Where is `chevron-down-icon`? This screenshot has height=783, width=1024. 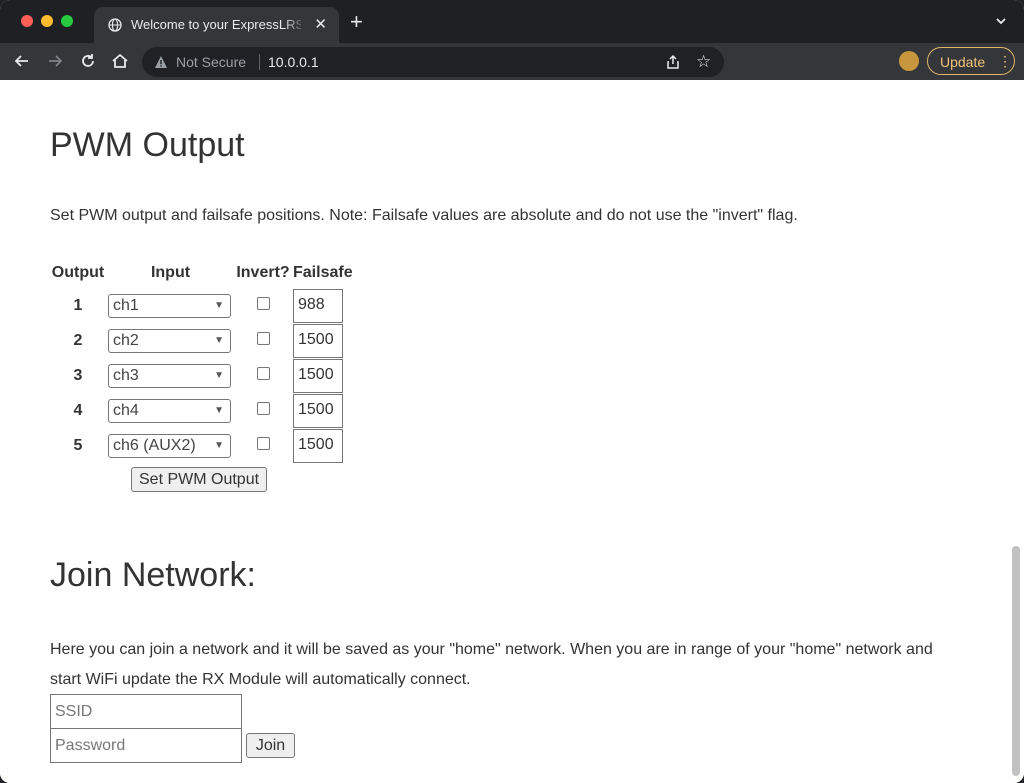 chevron-down-icon is located at coordinates (1001, 21).